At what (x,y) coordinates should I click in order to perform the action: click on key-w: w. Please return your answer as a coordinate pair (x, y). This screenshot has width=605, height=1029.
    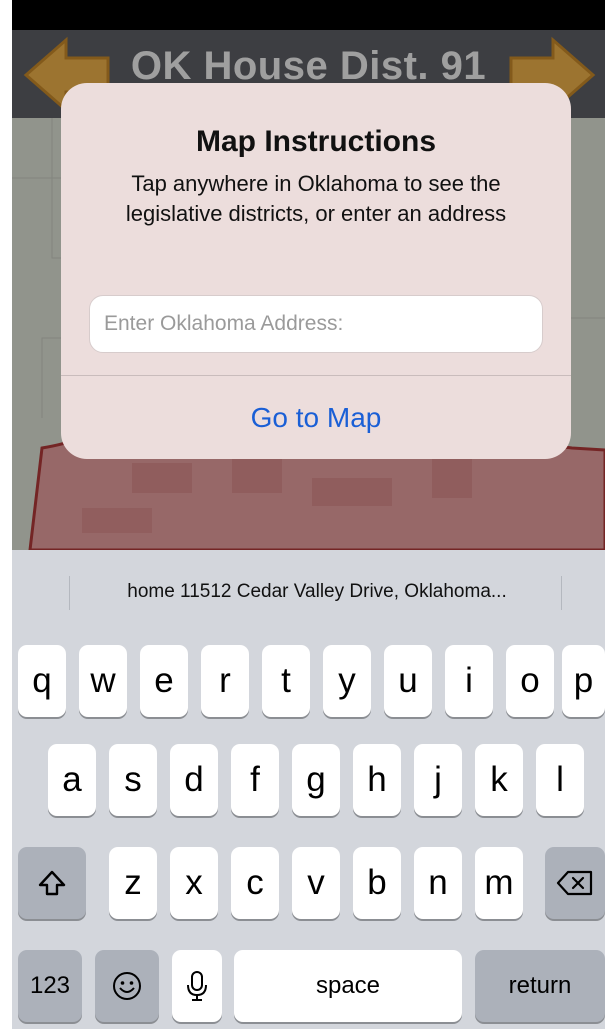
    Looking at the image, I should click on (103, 681).